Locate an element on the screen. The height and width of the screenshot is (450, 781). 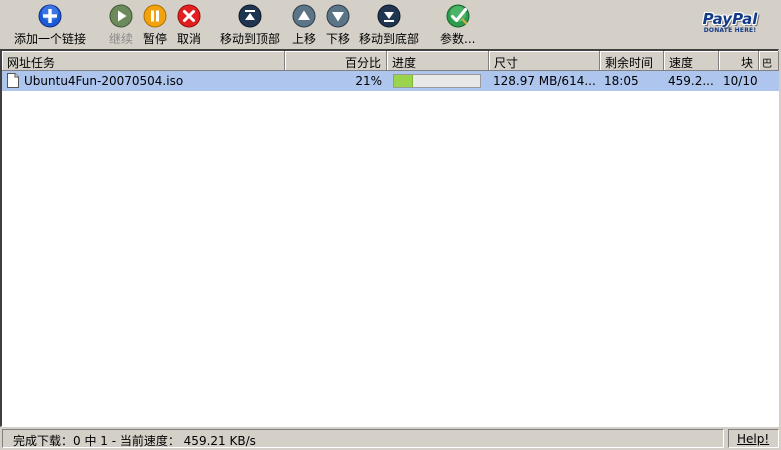
column-header-chunks: 块 is located at coordinates (739, 61).